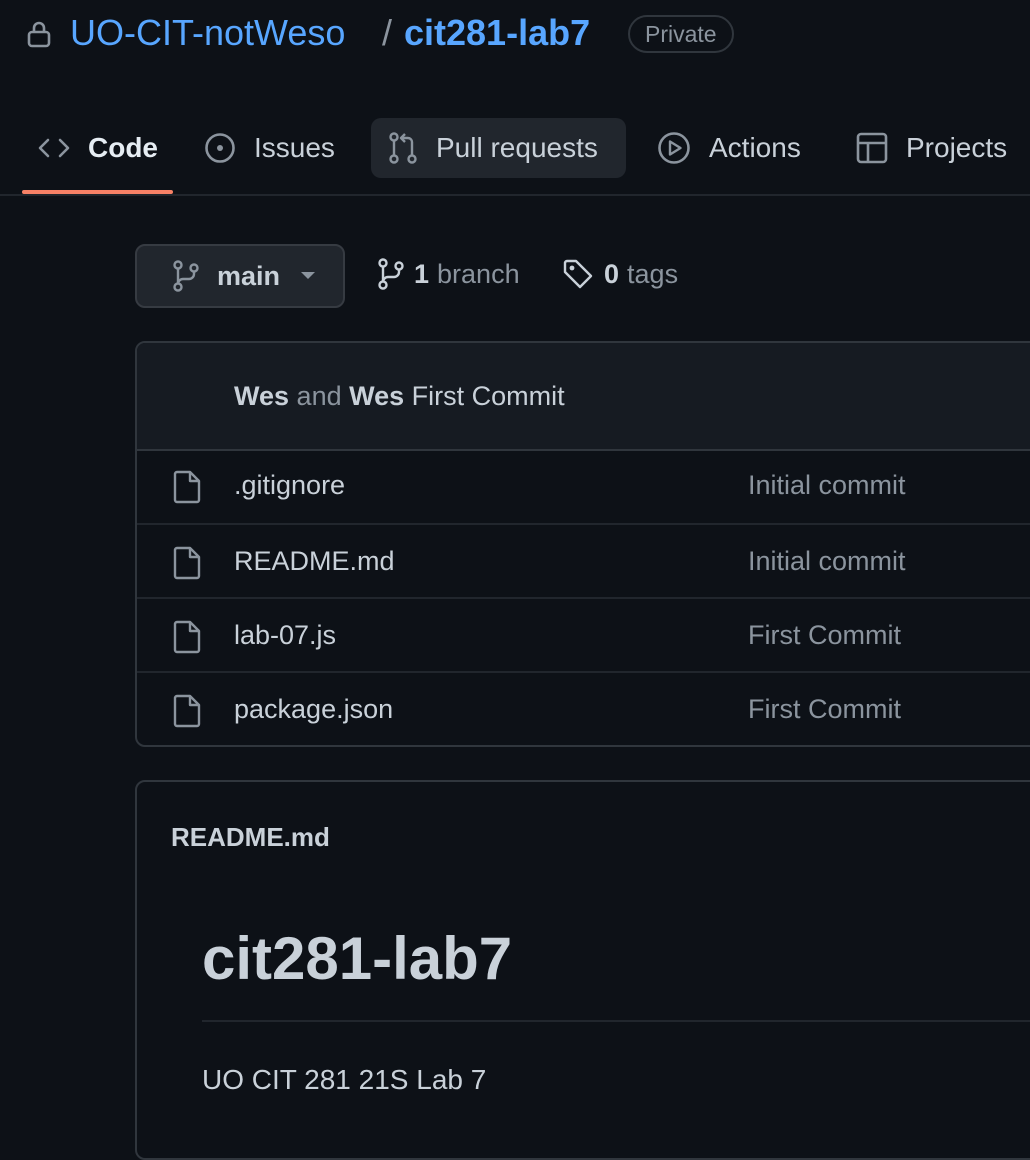 This screenshot has height=1160, width=1030. What do you see at coordinates (583, 486) in the screenshot?
I see `file-row: .gitignore Initial commit` at bounding box center [583, 486].